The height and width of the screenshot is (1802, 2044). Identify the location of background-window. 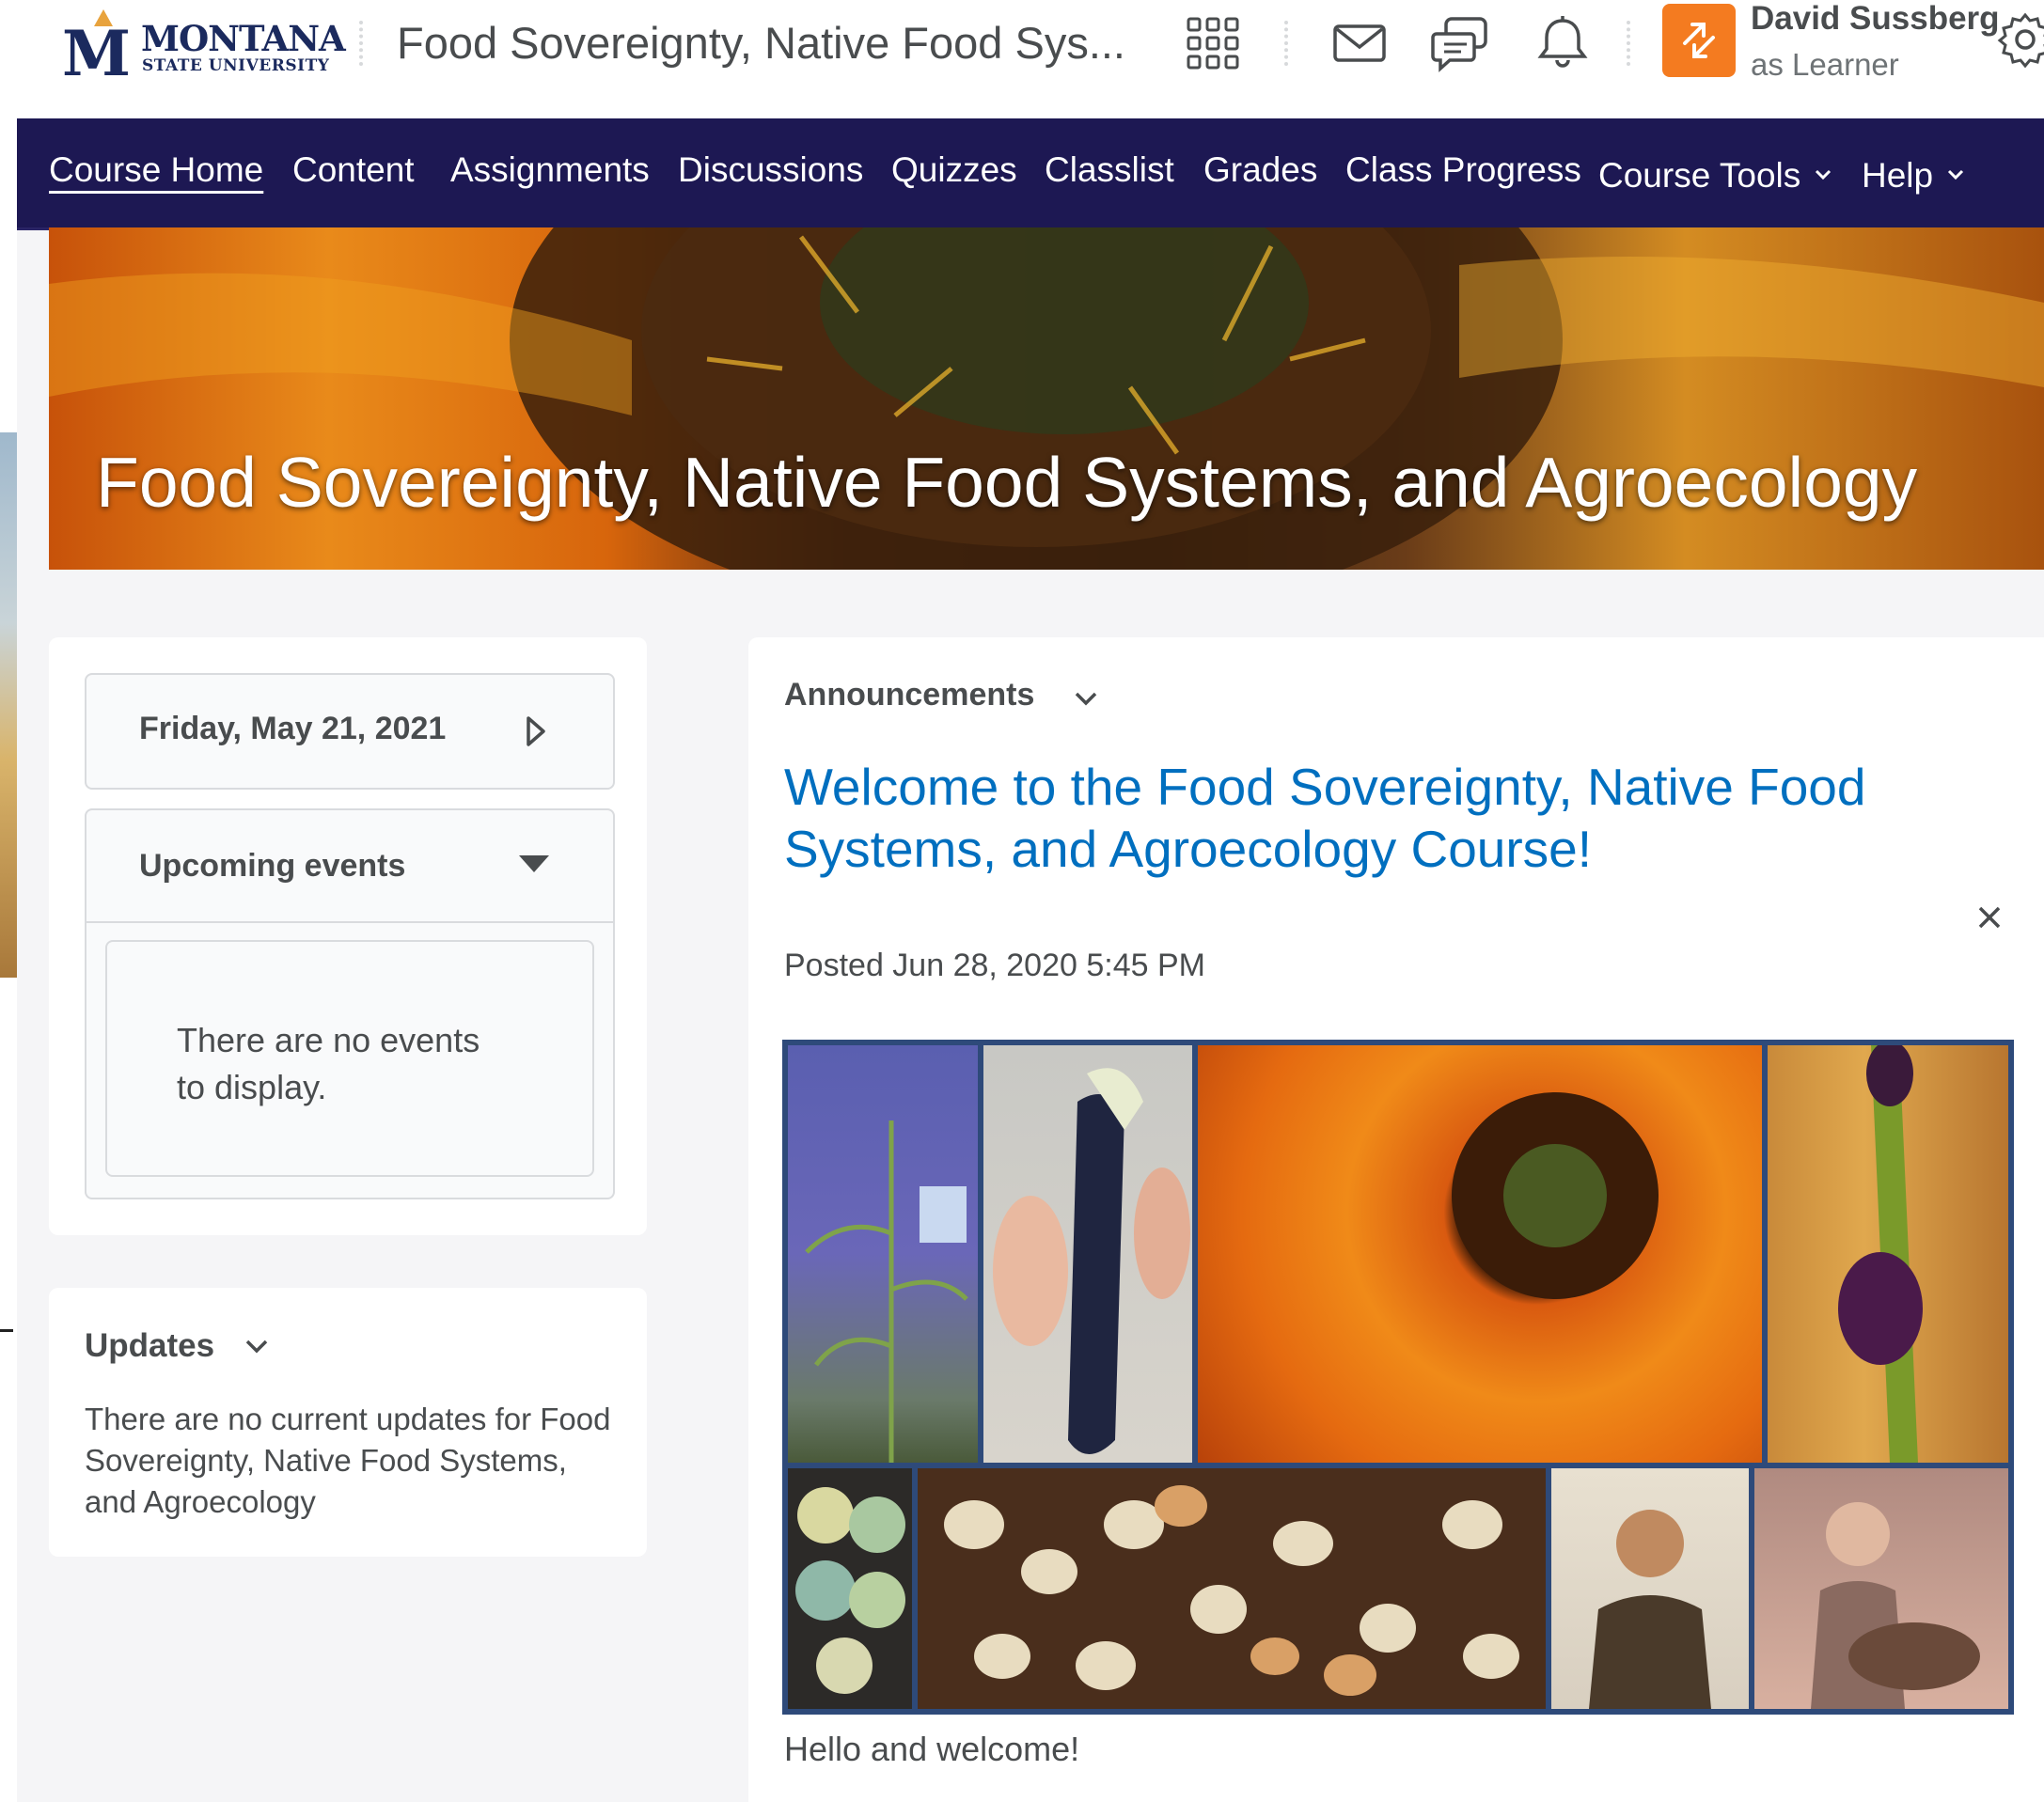
(8, 901).